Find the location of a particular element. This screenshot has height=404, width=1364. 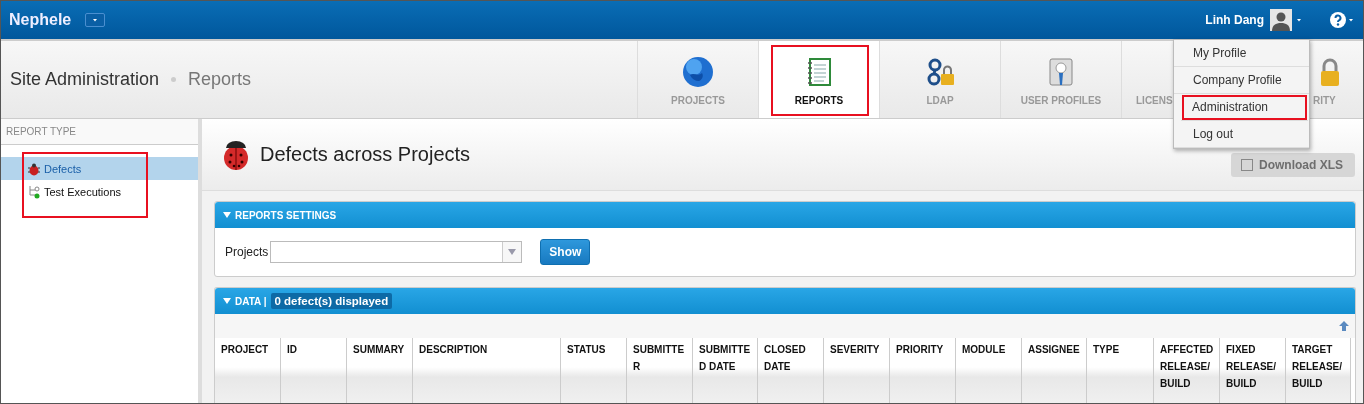

column-header: ASSIGNEE is located at coordinates (1054, 370).